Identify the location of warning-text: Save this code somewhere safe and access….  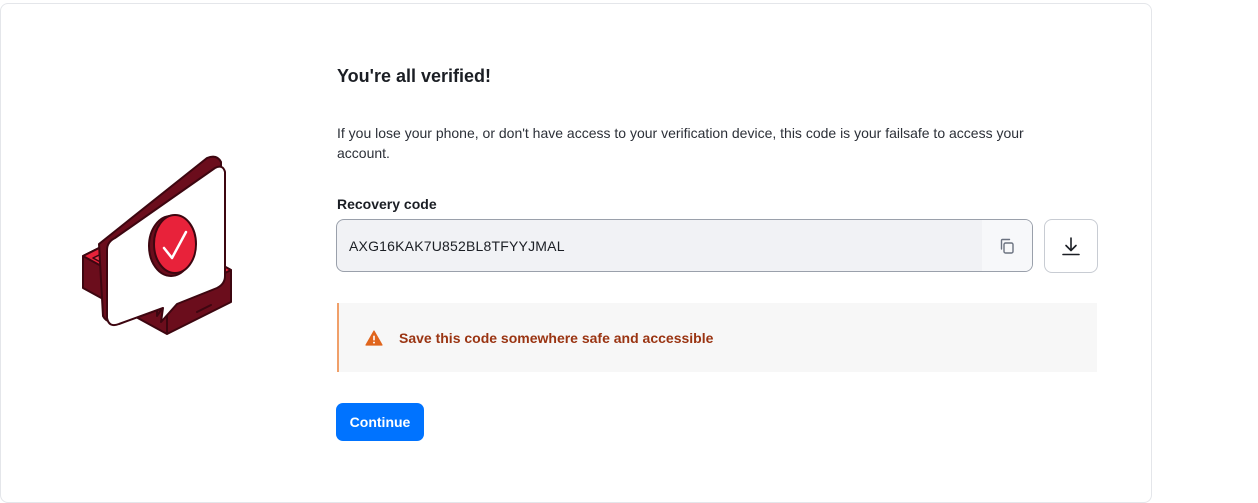
(556, 337).